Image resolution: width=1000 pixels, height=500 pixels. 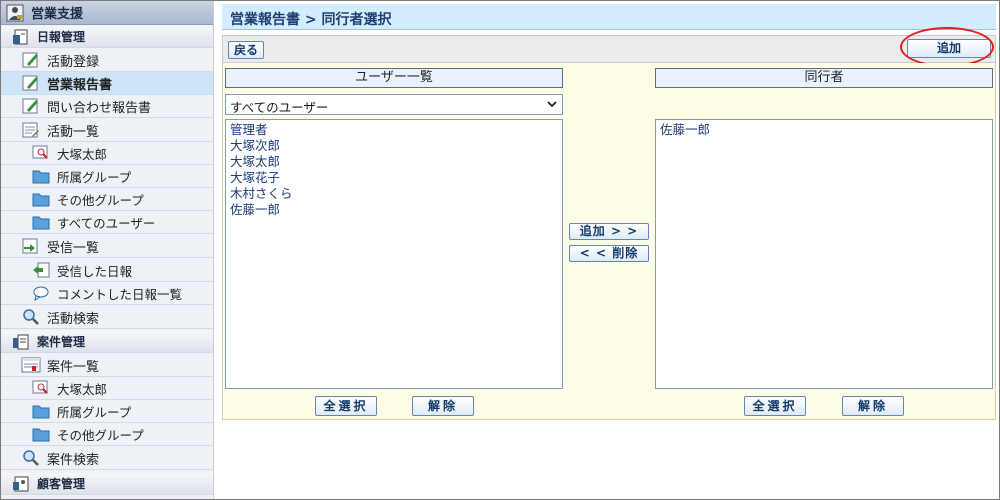 What do you see at coordinates (609, 17) in the screenshot?
I see `page-title: 営業報告書 > 同行者選択` at bounding box center [609, 17].